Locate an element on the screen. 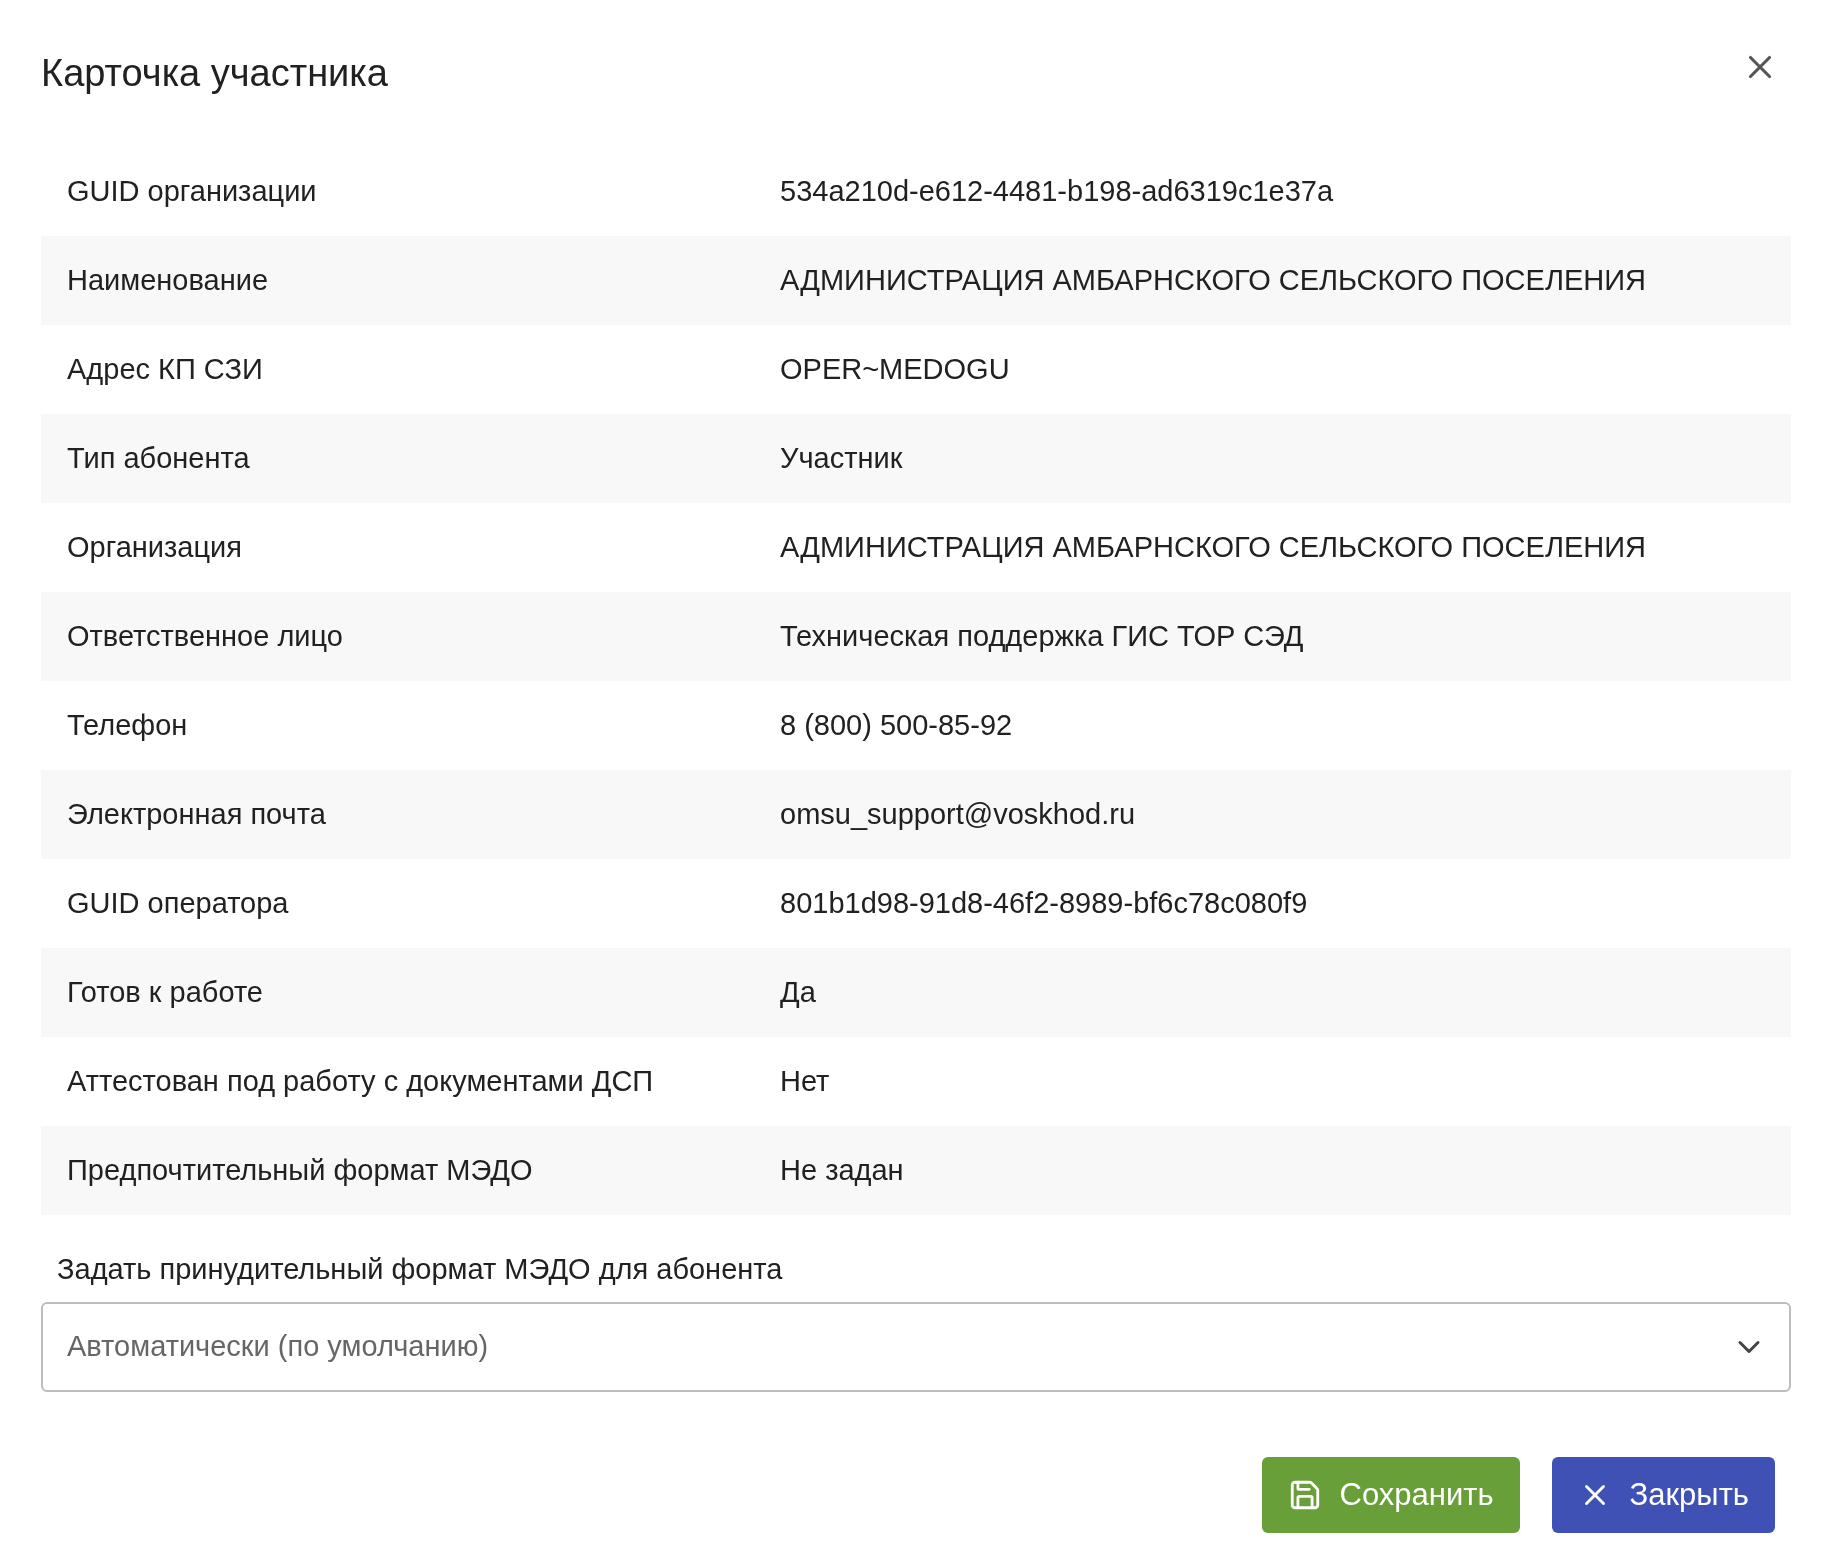 The image size is (1832, 1560). dialog-title: Карточка участника is located at coordinates (214, 73).